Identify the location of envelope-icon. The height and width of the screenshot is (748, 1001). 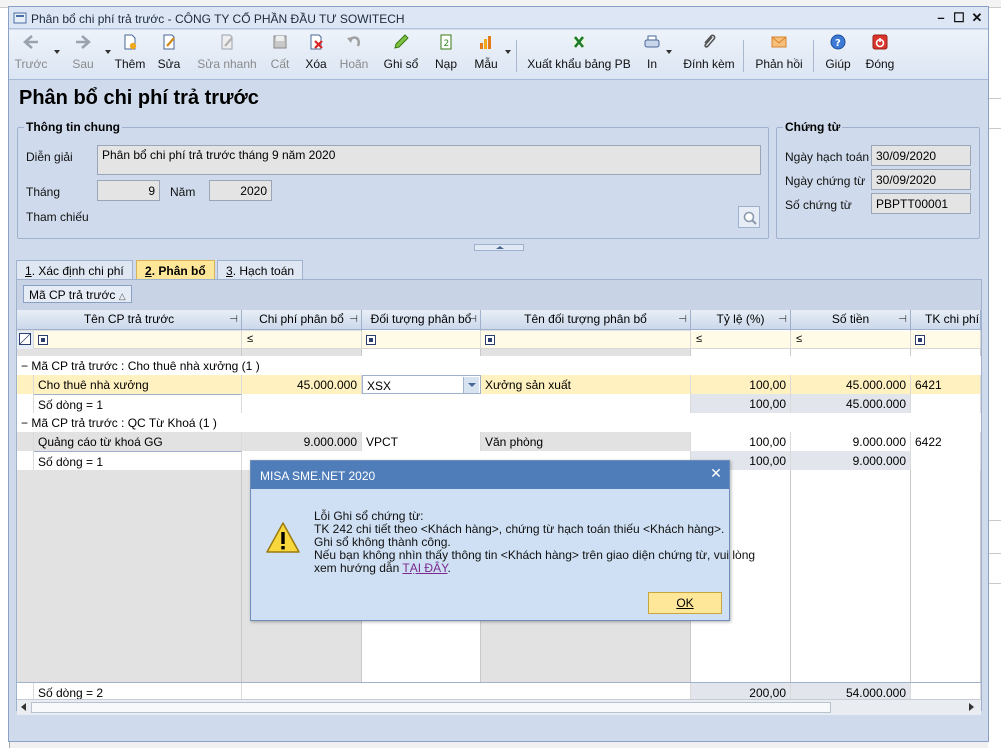
(779, 42).